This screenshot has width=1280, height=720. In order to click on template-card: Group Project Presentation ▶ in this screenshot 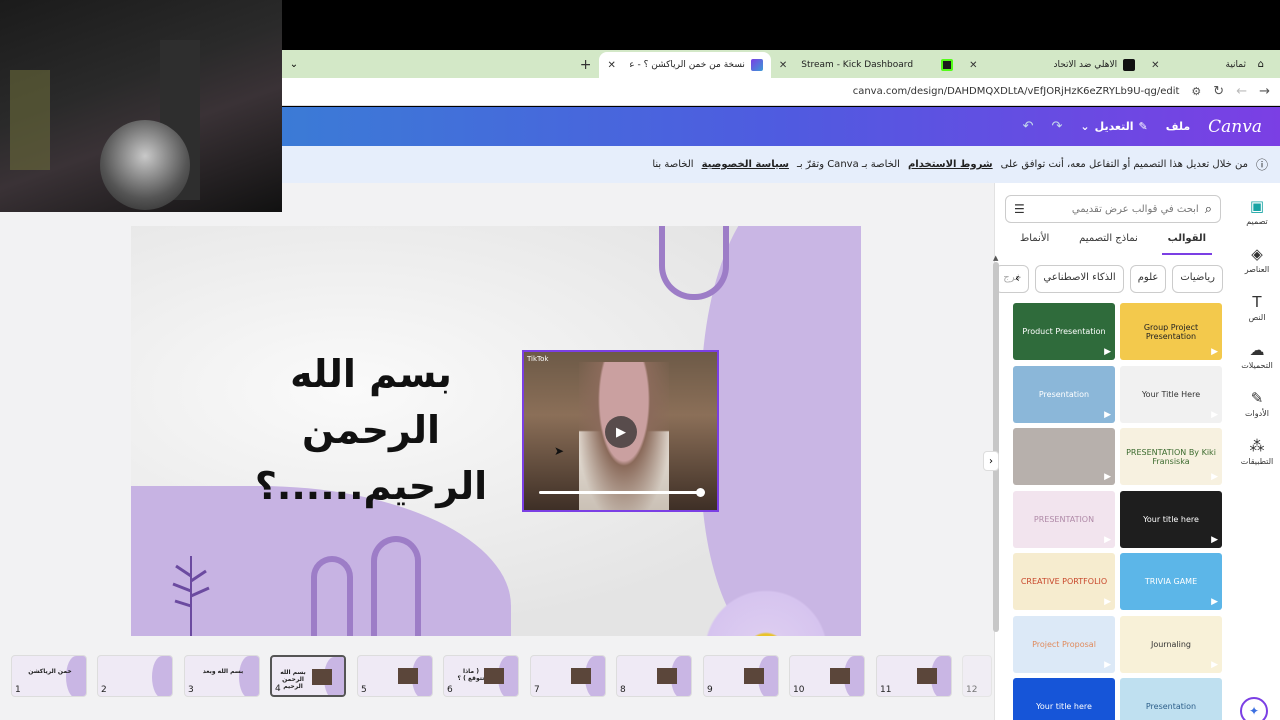, I will do `click(1171, 331)`.